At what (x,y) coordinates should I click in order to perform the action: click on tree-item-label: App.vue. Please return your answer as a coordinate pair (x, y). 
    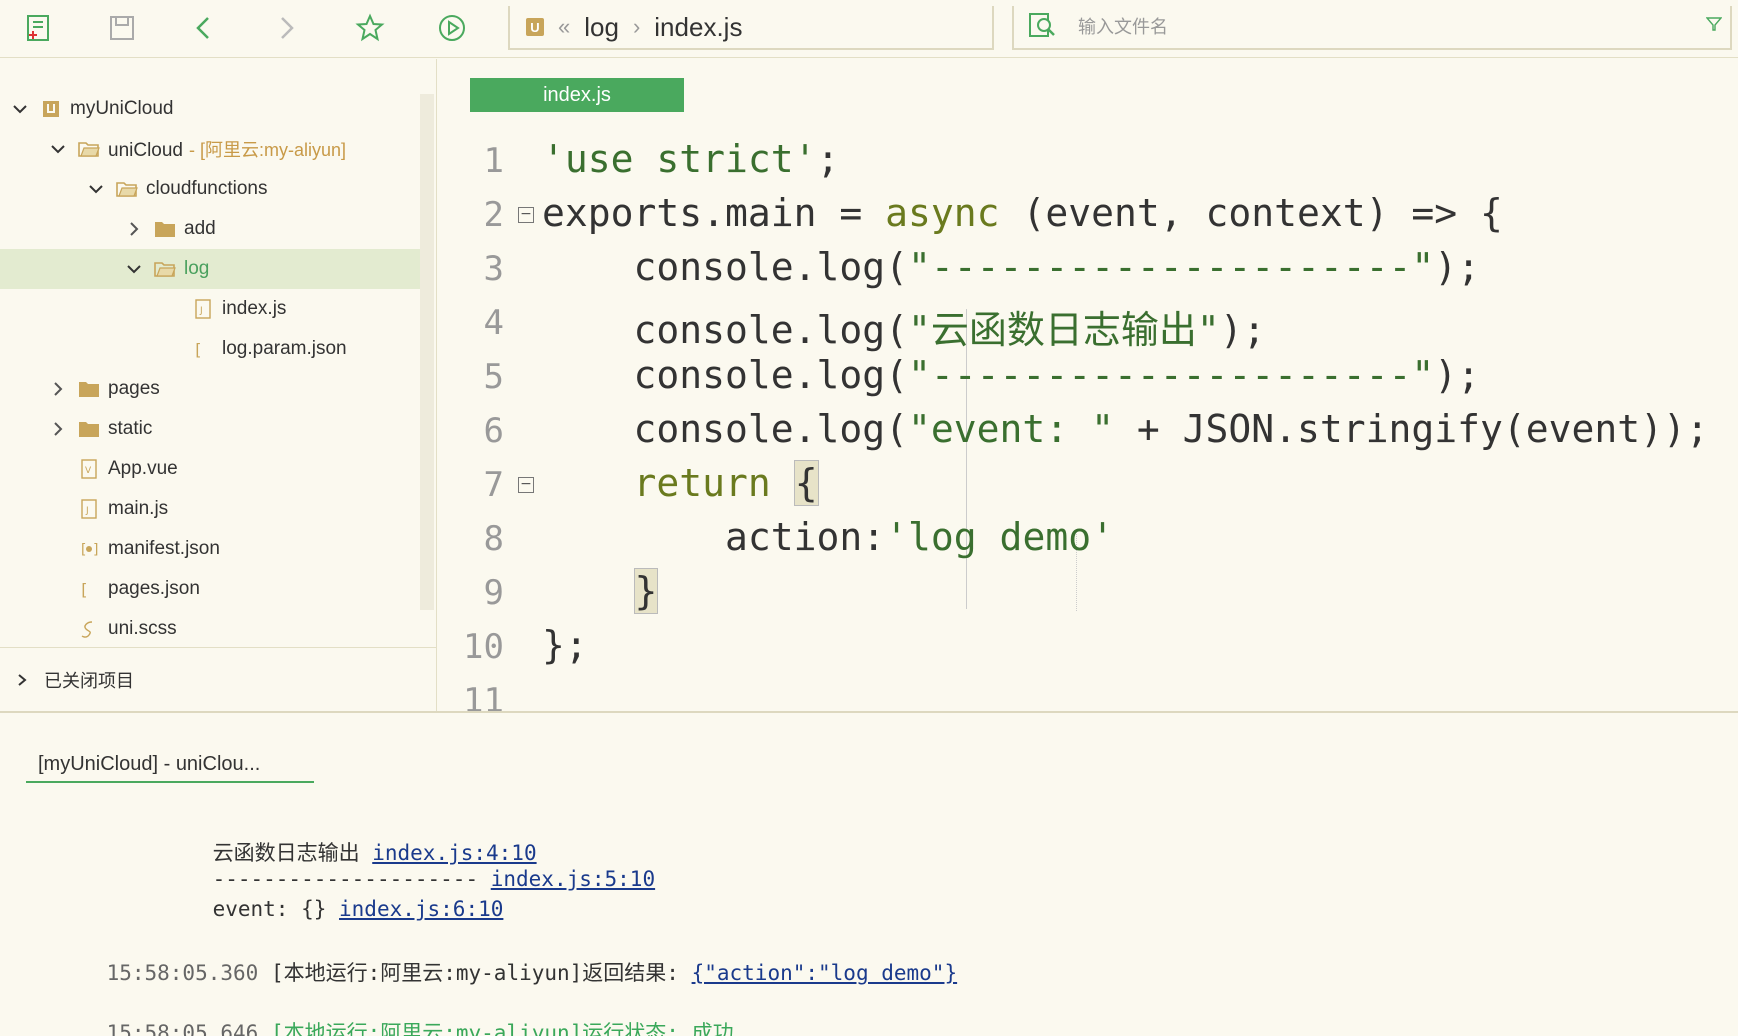
    Looking at the image, I should click on (143, 468).